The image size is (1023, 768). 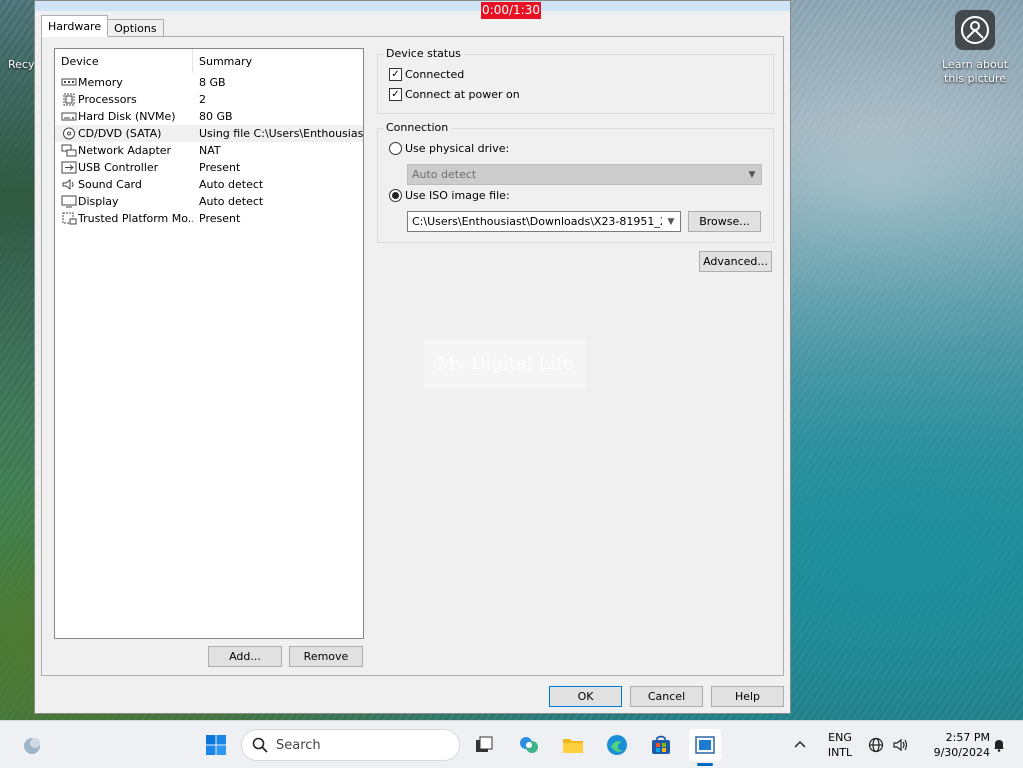 I want to click on use-iso-image-label: Use ISO image file:, so click(x=457, y=195).